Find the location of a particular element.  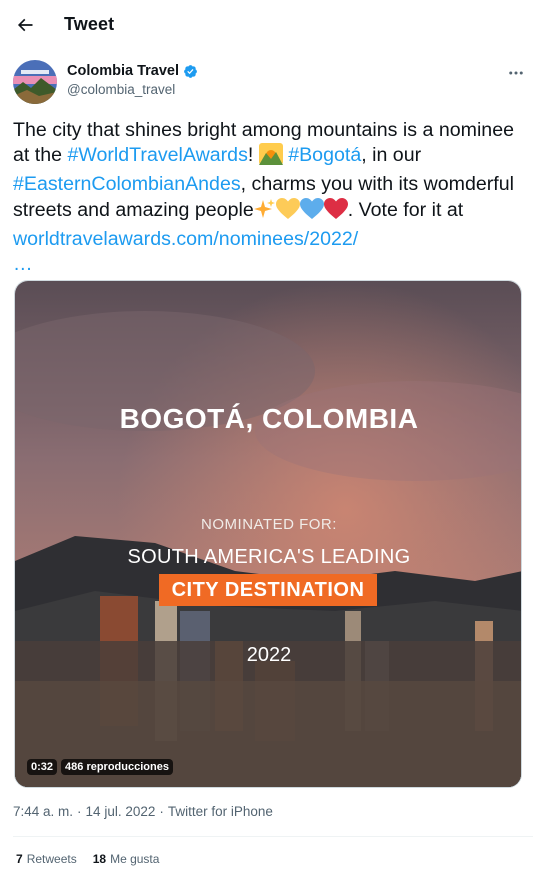

sunrise-over-mountains-emoji-icon is located at coordinates (270, 157).